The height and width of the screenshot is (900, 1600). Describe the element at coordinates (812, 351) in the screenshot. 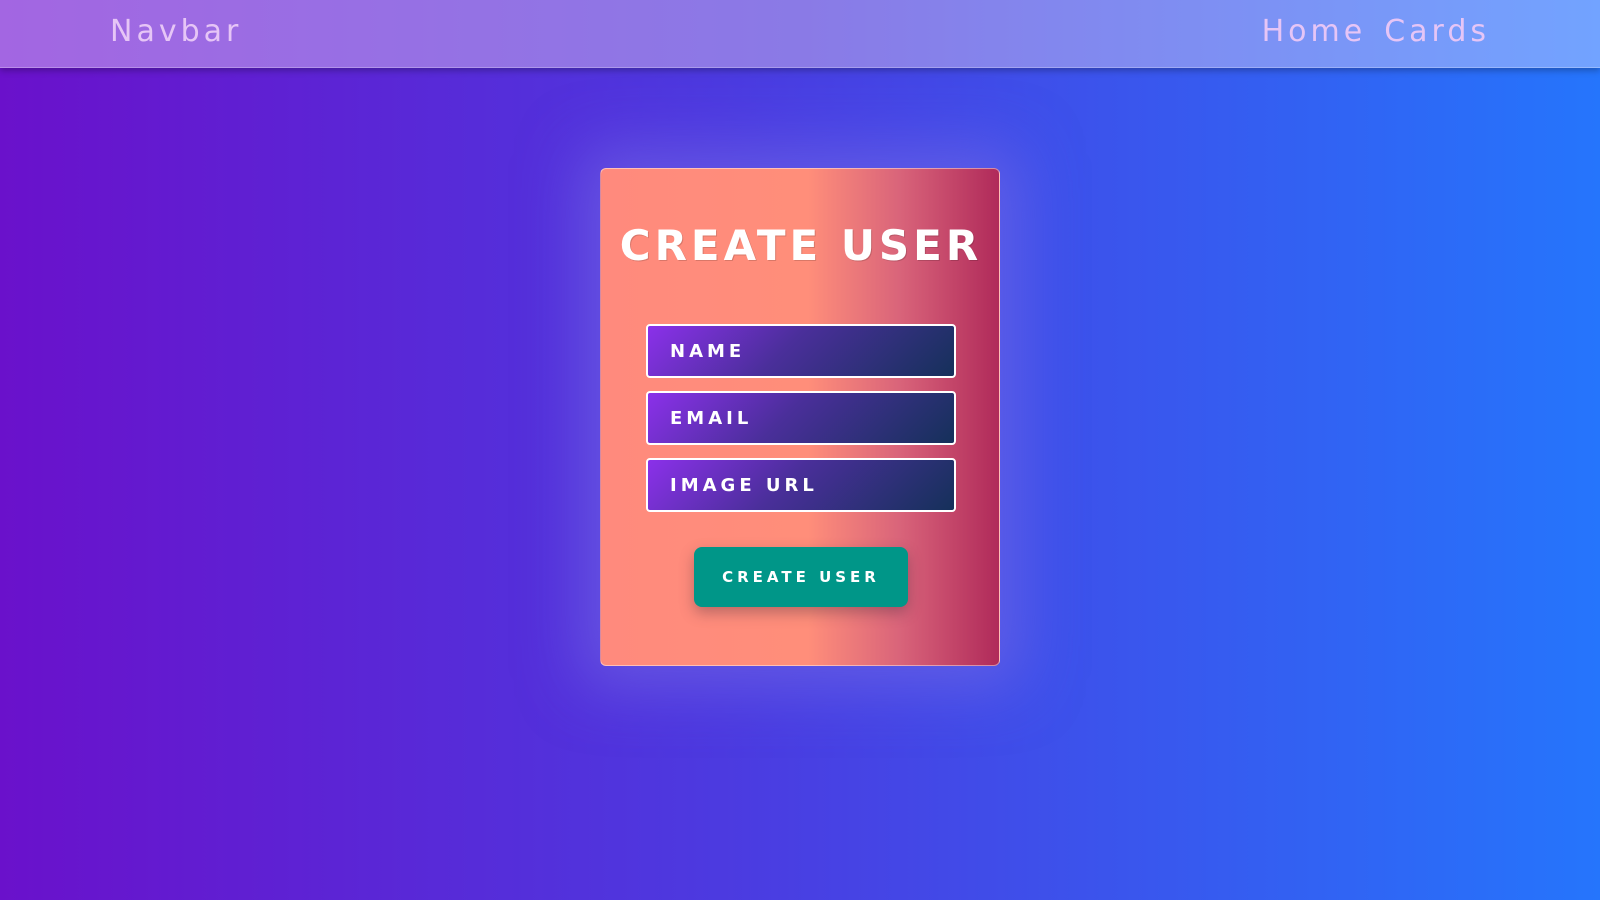

I see `name-input` at that location.